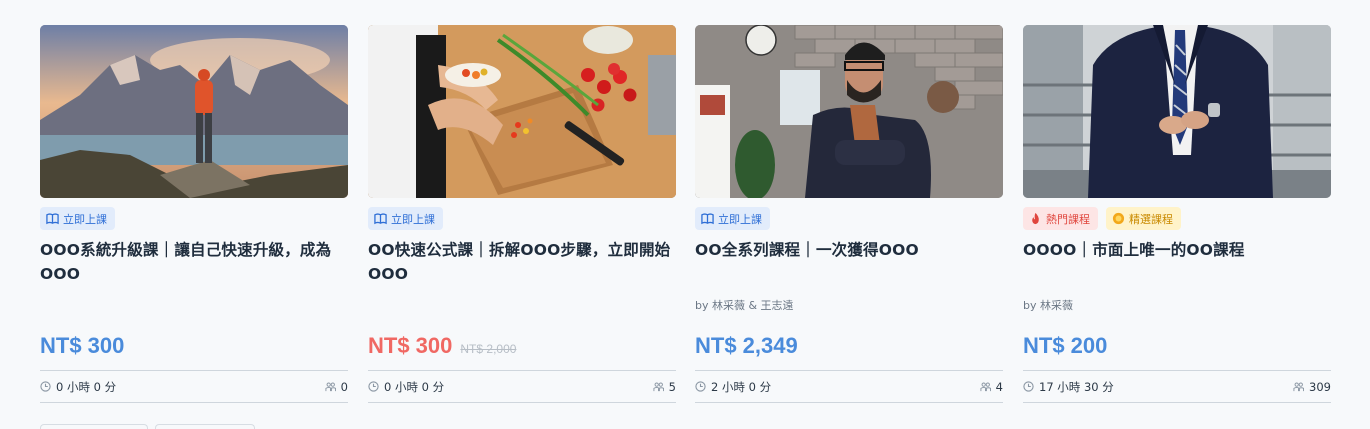  I want to click on price-row: NT$ 300, so click(82, 346).